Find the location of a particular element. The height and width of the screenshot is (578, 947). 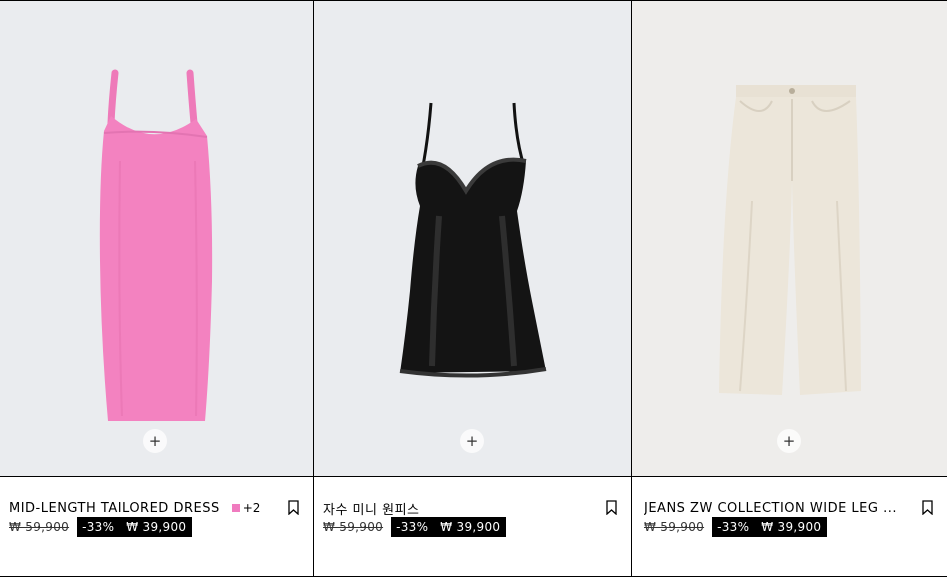

product-info: 자수 미니 원피스 ₩ 59,900 -33% ₩ 39,900 is located at coordinates (472, 526).